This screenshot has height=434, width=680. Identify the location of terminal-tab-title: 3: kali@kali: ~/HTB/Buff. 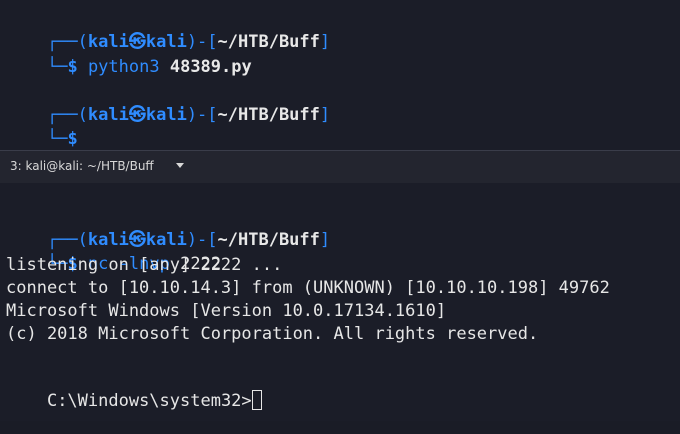
(82, 166).